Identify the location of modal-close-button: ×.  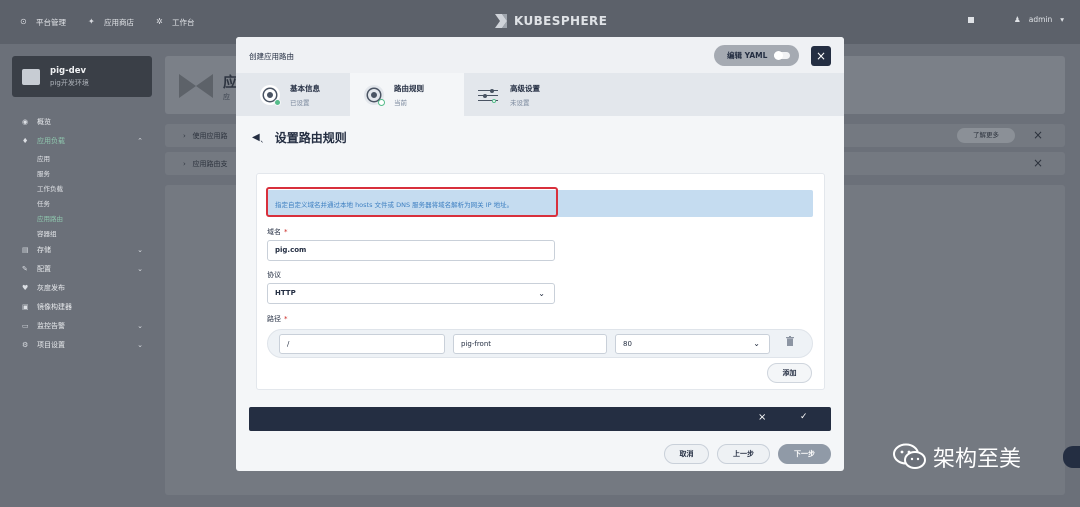
(821, 56).